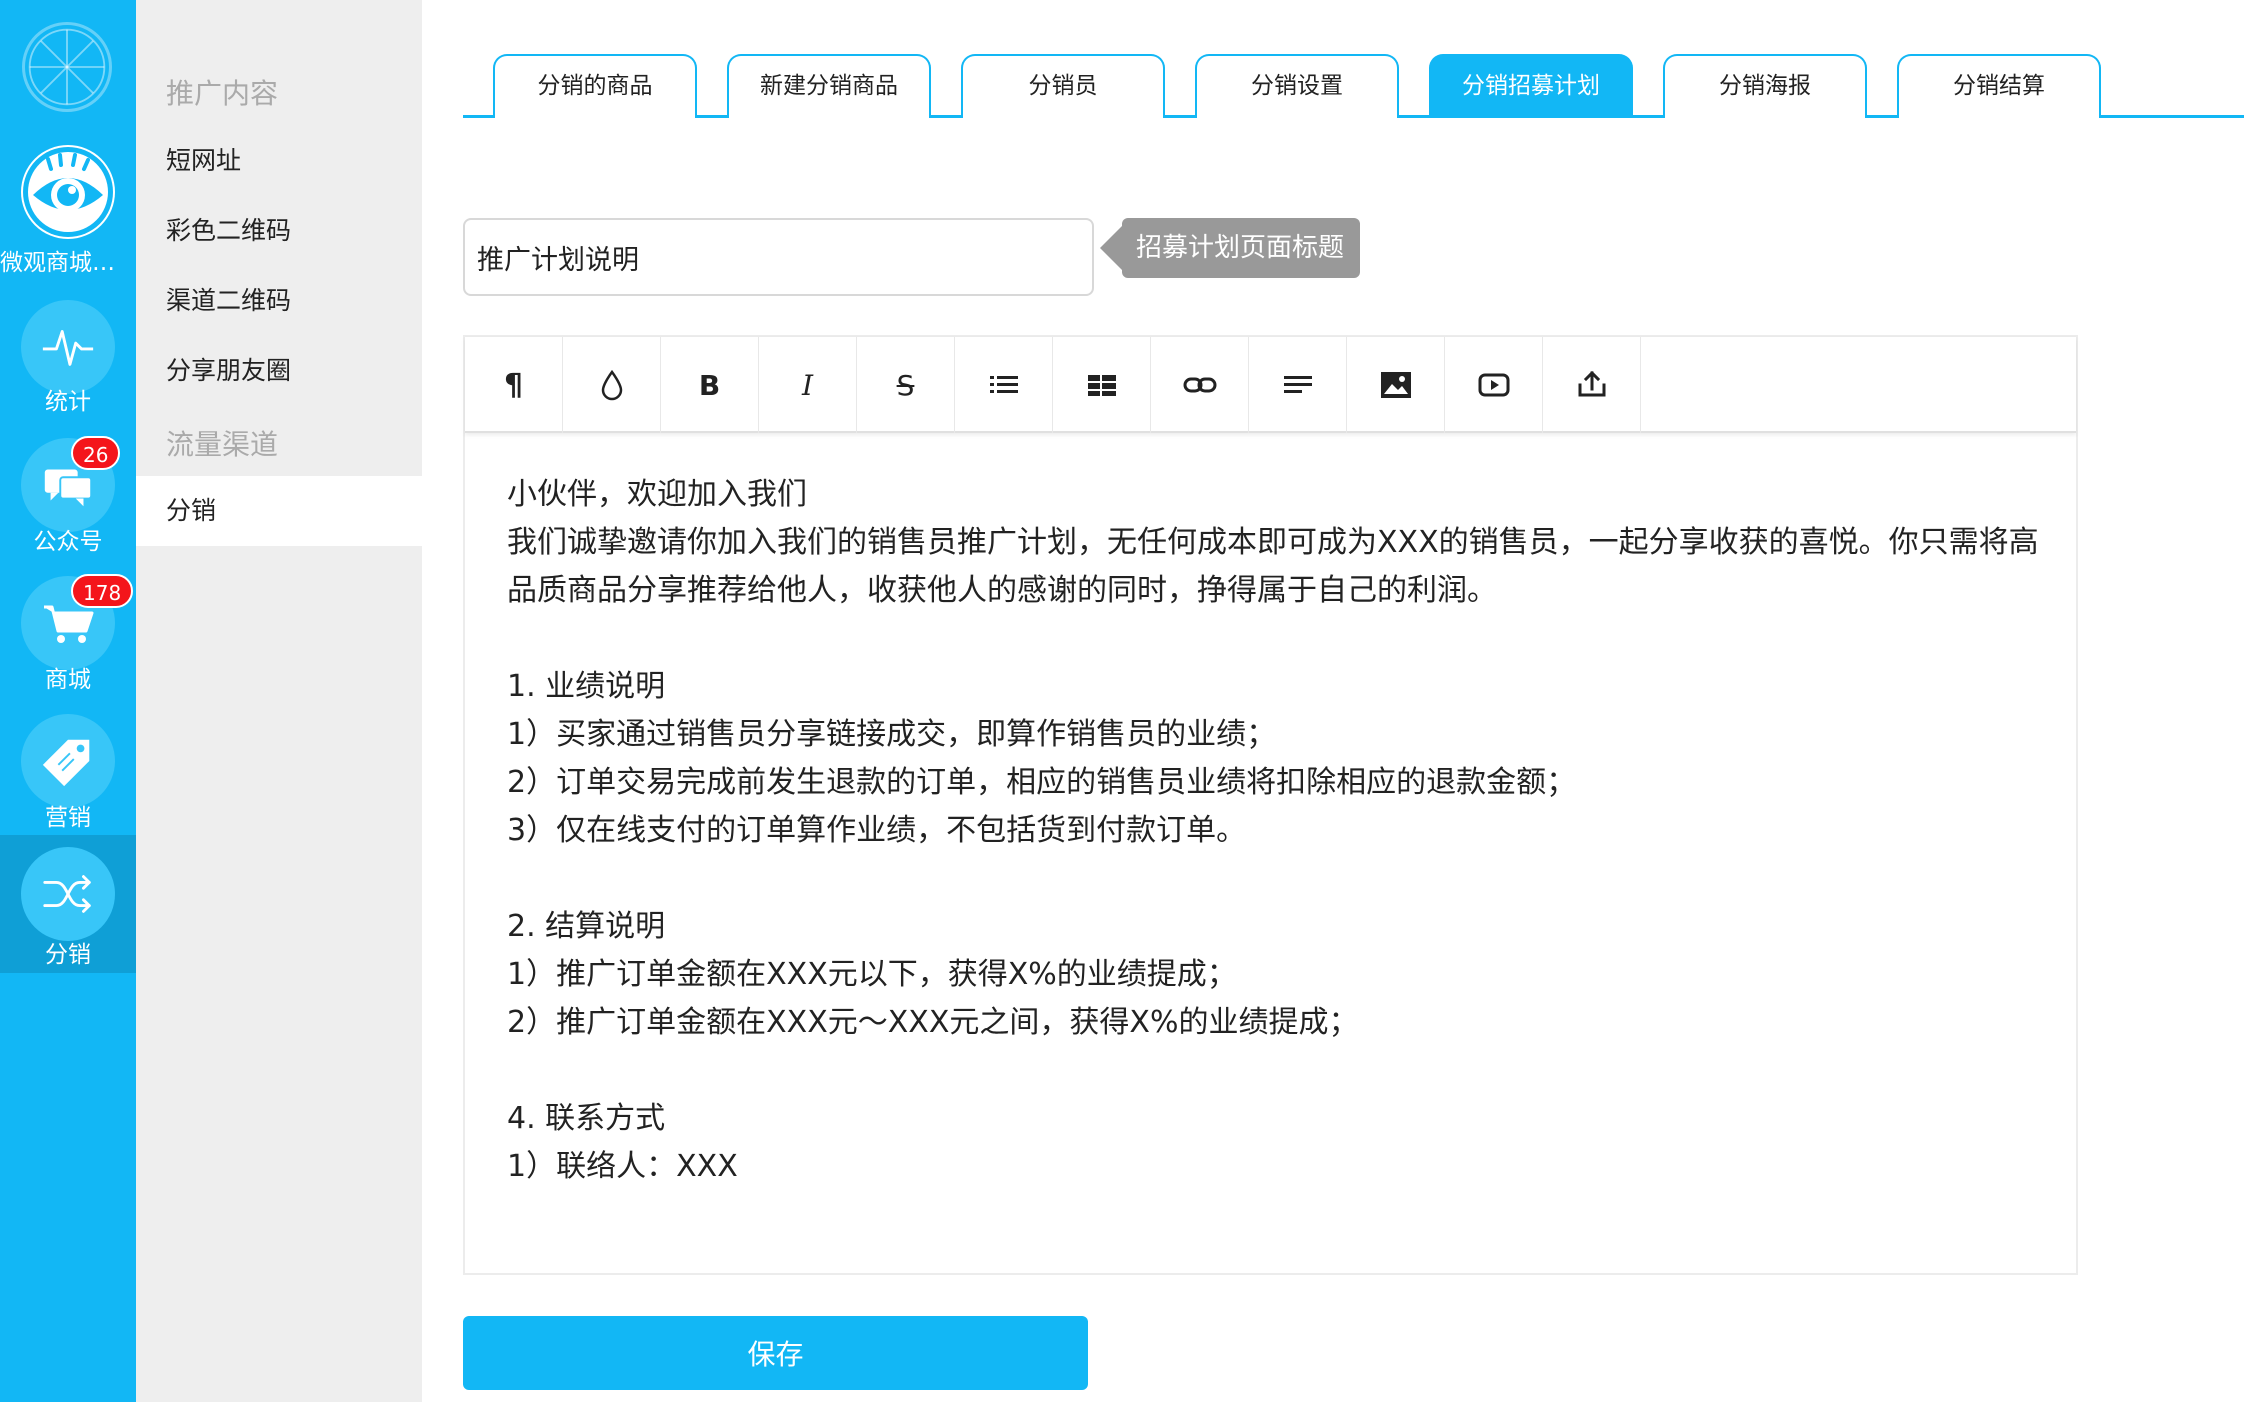  Describe the element at coordinates (279, 301) in the screenshot. I see `subnav-item-channel-qrcode: 渠道二维码` at that location.